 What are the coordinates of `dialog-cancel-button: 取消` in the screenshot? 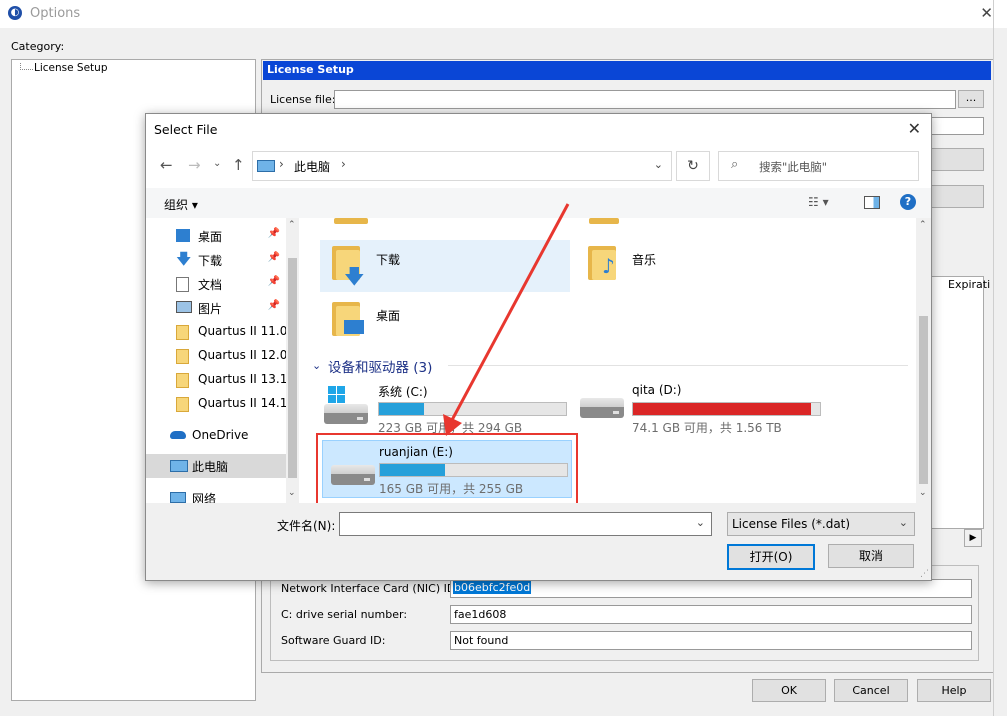 It's located at (871, 556).